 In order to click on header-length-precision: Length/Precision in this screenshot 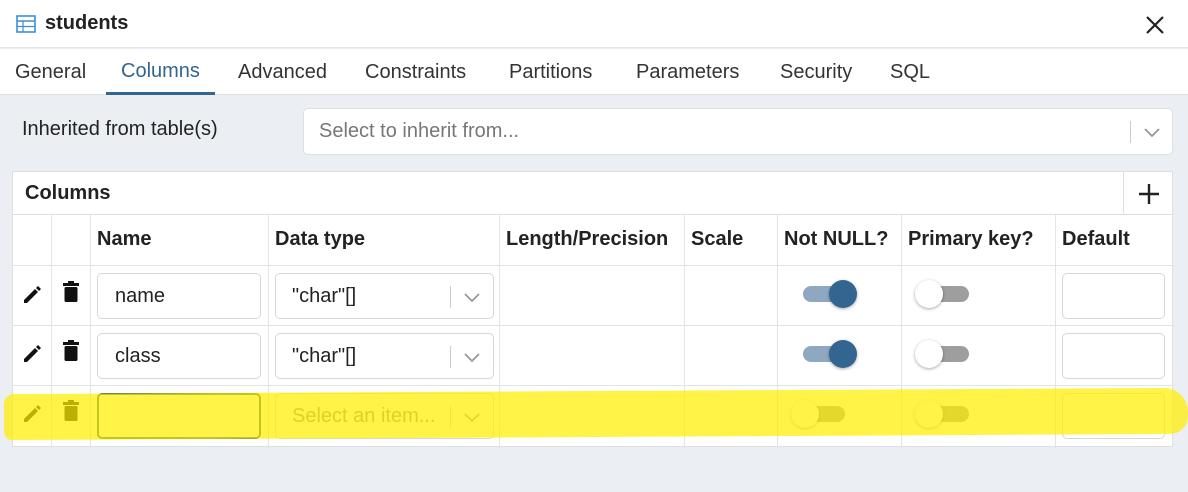, I will do `click(587, 239)`.